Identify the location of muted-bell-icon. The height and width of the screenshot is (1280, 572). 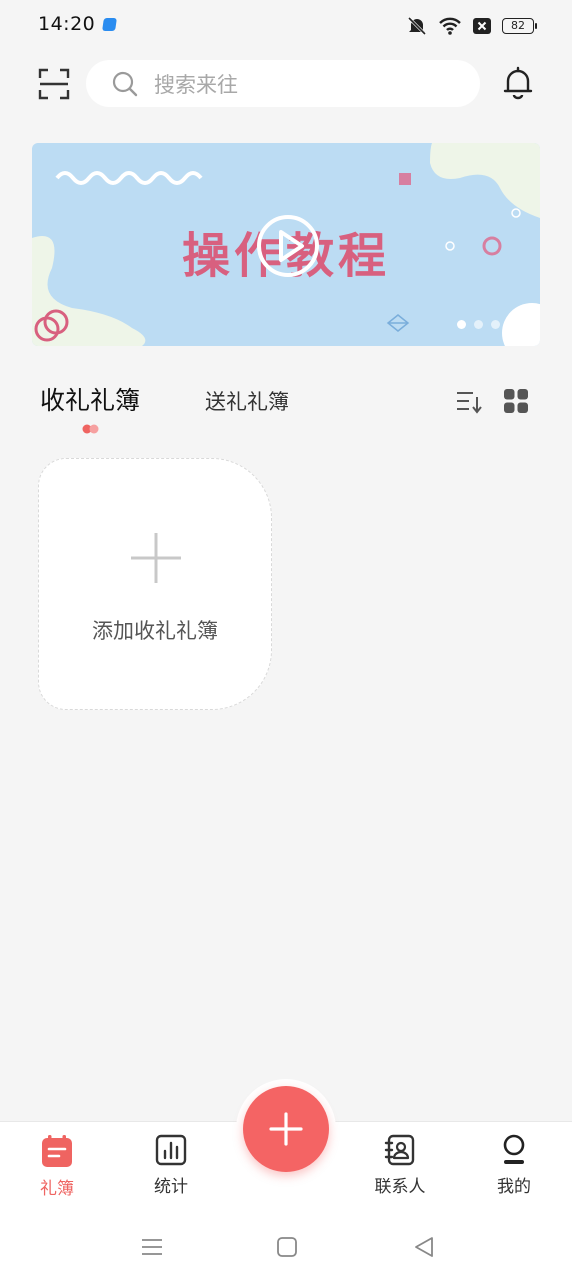
(417, 26).